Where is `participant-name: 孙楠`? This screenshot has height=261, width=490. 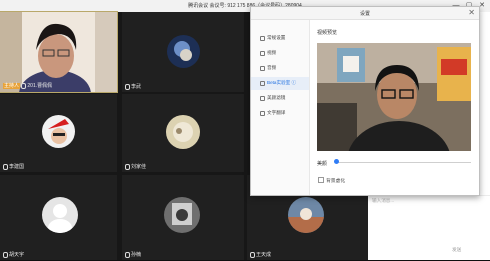 participant-name: 孙楠 is located at coordinates (133, 254).